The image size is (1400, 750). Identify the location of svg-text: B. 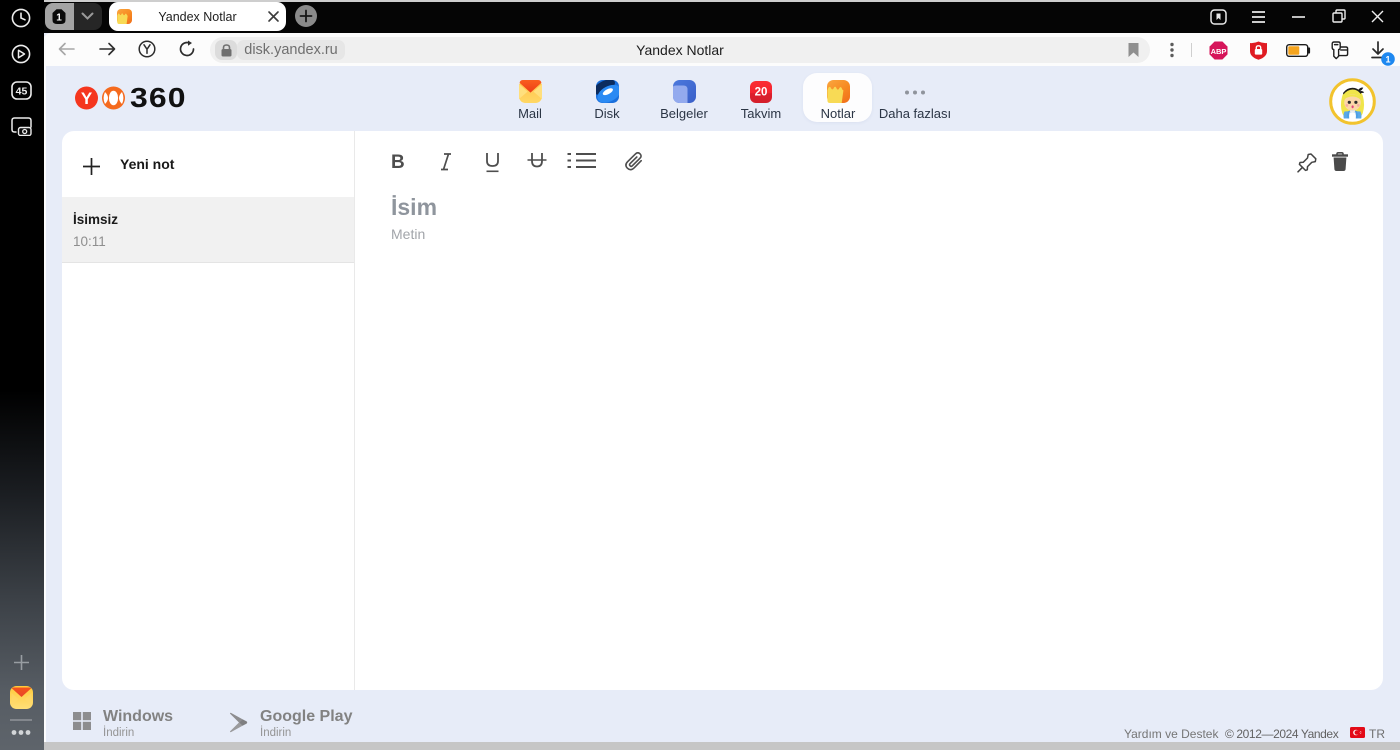
(398, 162).